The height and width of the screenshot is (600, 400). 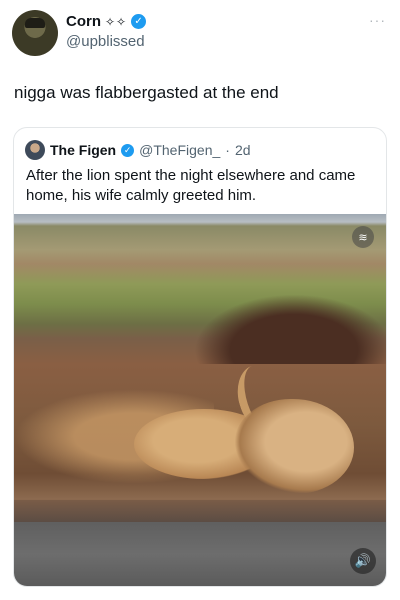 I want to click on verified-badge-icon: ✓, so click(x=139, y=21).